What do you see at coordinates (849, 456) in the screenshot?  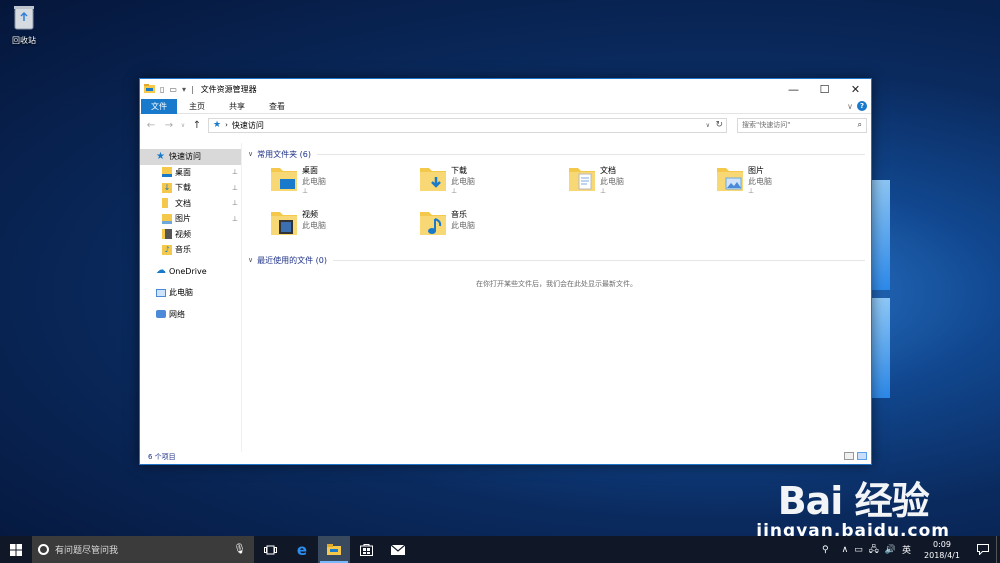 I see `details-view-icon` at bounding box center [849, 456].